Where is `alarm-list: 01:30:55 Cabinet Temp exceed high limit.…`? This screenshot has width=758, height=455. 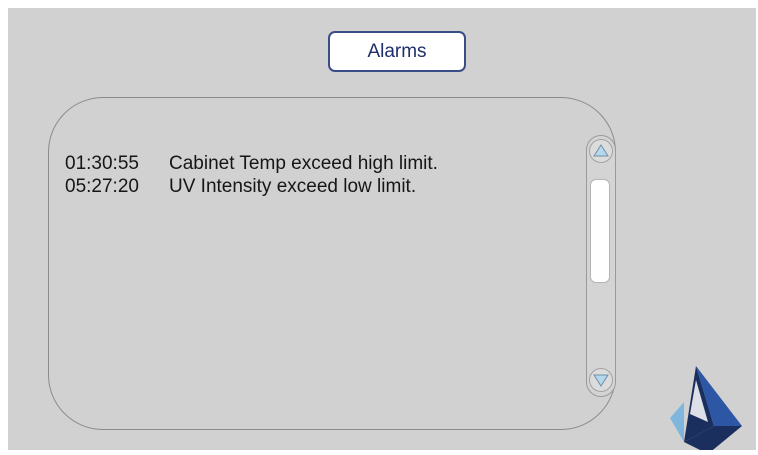 alarm-list: 01:30:55 Cabinet Temp exceed high limit.… is located at coordinates (315, 175).